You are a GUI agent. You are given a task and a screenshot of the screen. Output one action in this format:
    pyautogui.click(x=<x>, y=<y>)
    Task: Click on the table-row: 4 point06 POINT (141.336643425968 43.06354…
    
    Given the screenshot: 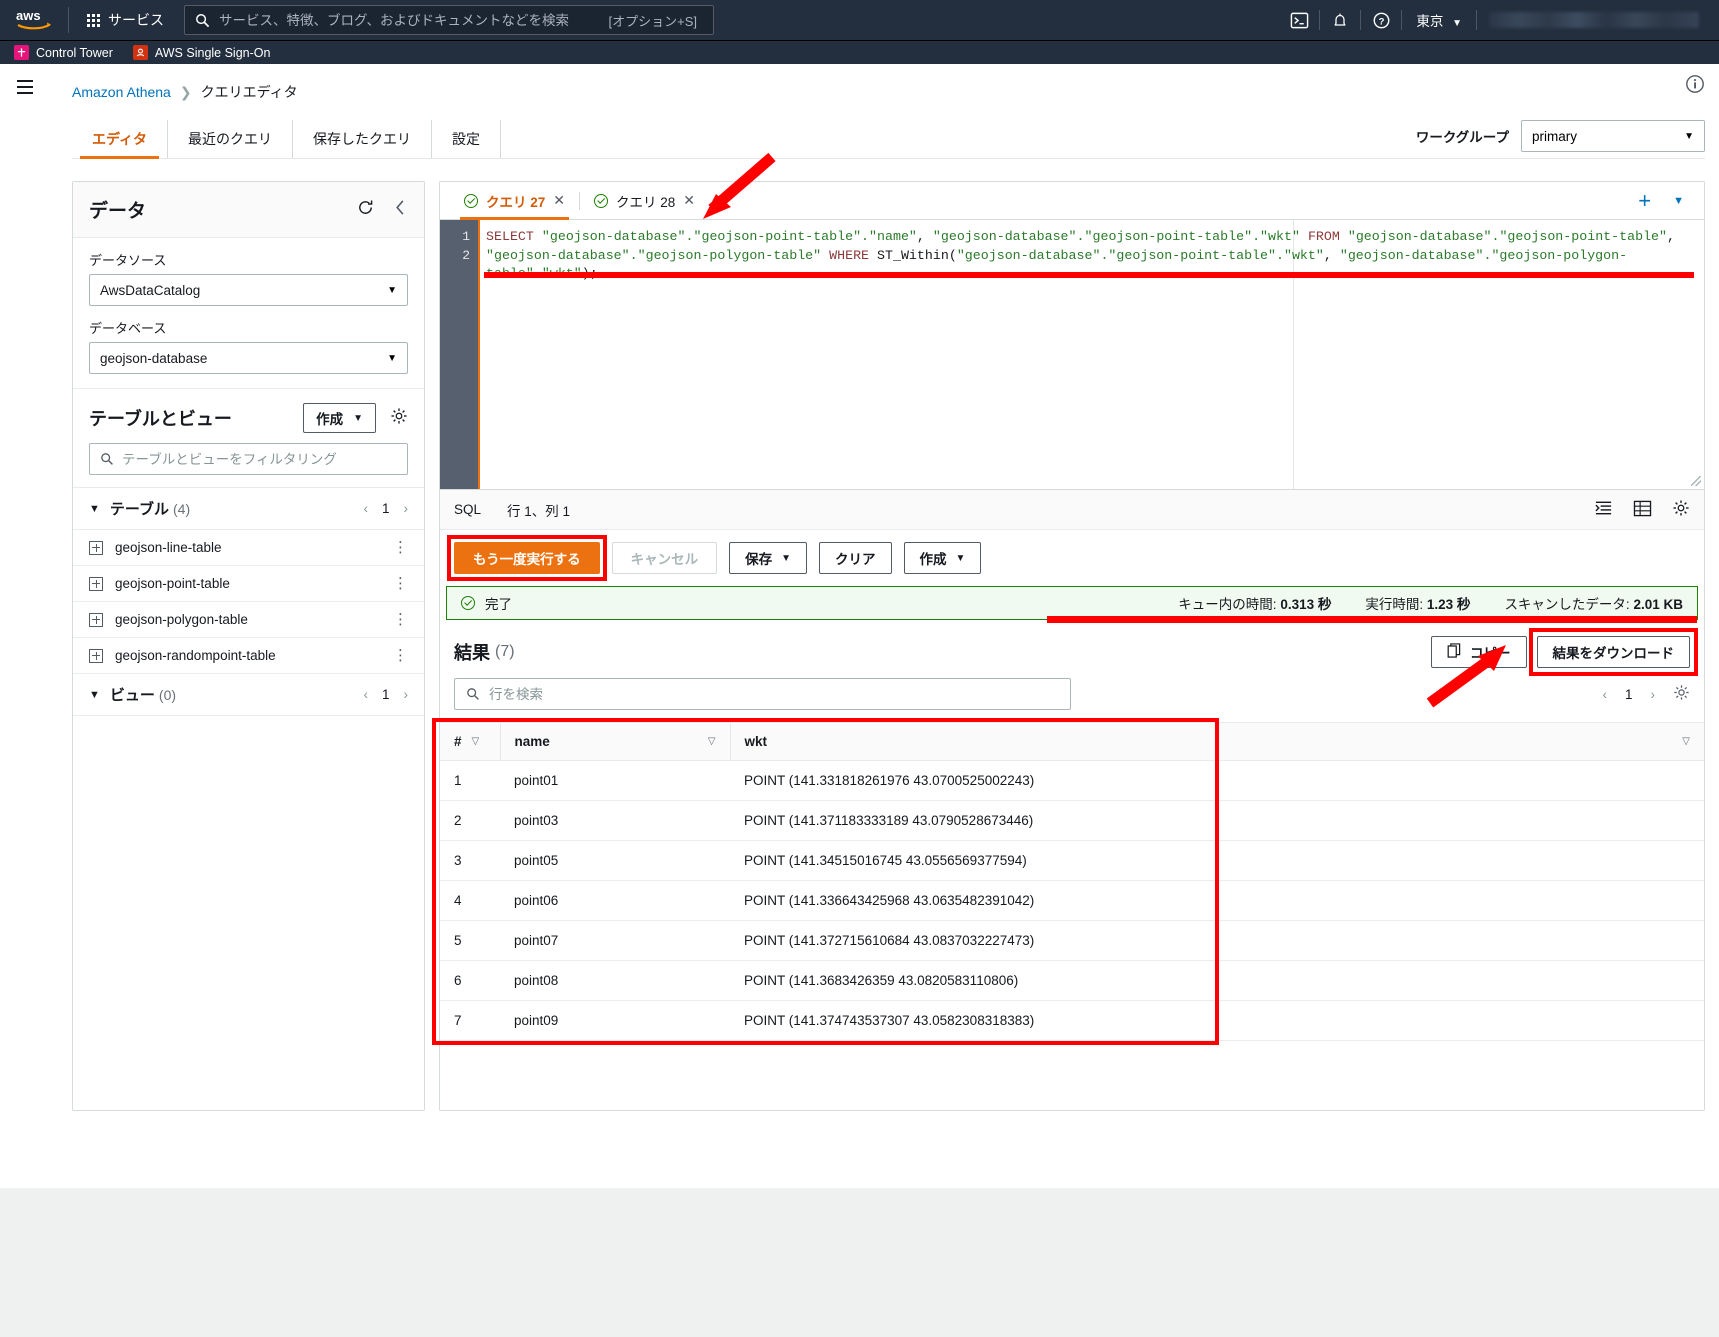 What is the action you would take?
    pyautogui.click(x=1072, y=900)
    